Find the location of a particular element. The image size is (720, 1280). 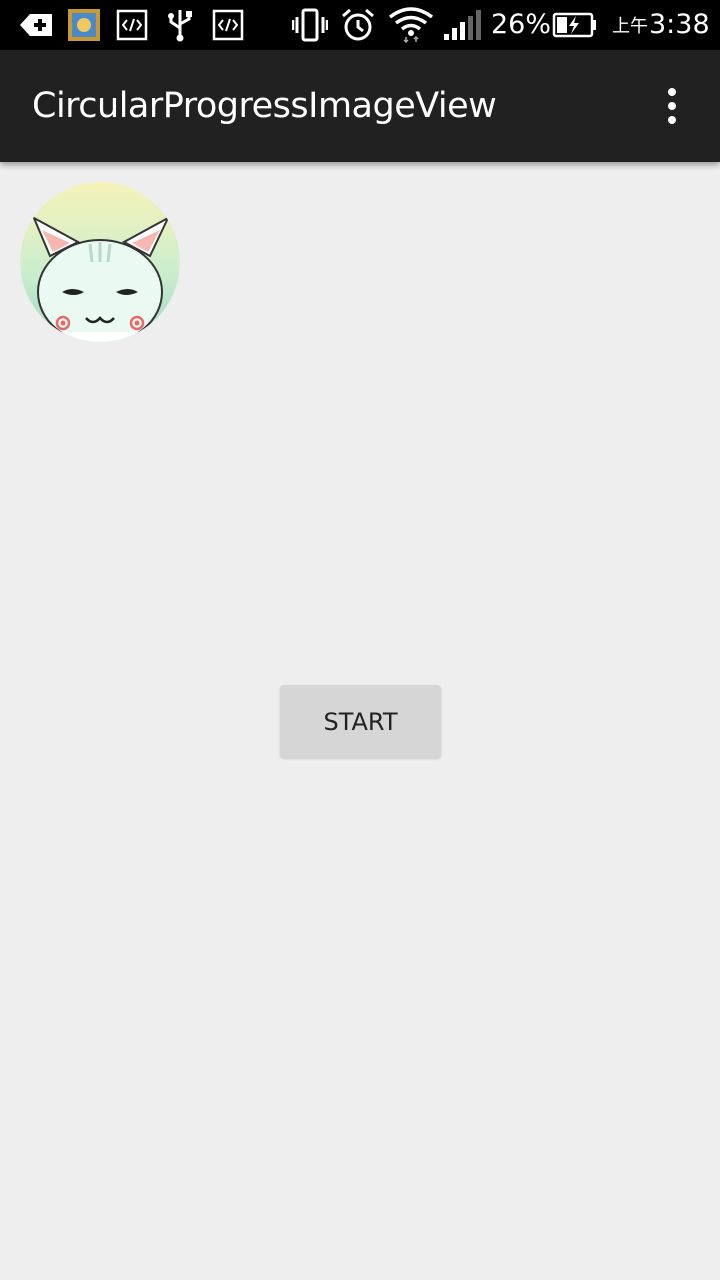

status-bar: 26% 上午 3:38 is located at coordinates (360, 25).